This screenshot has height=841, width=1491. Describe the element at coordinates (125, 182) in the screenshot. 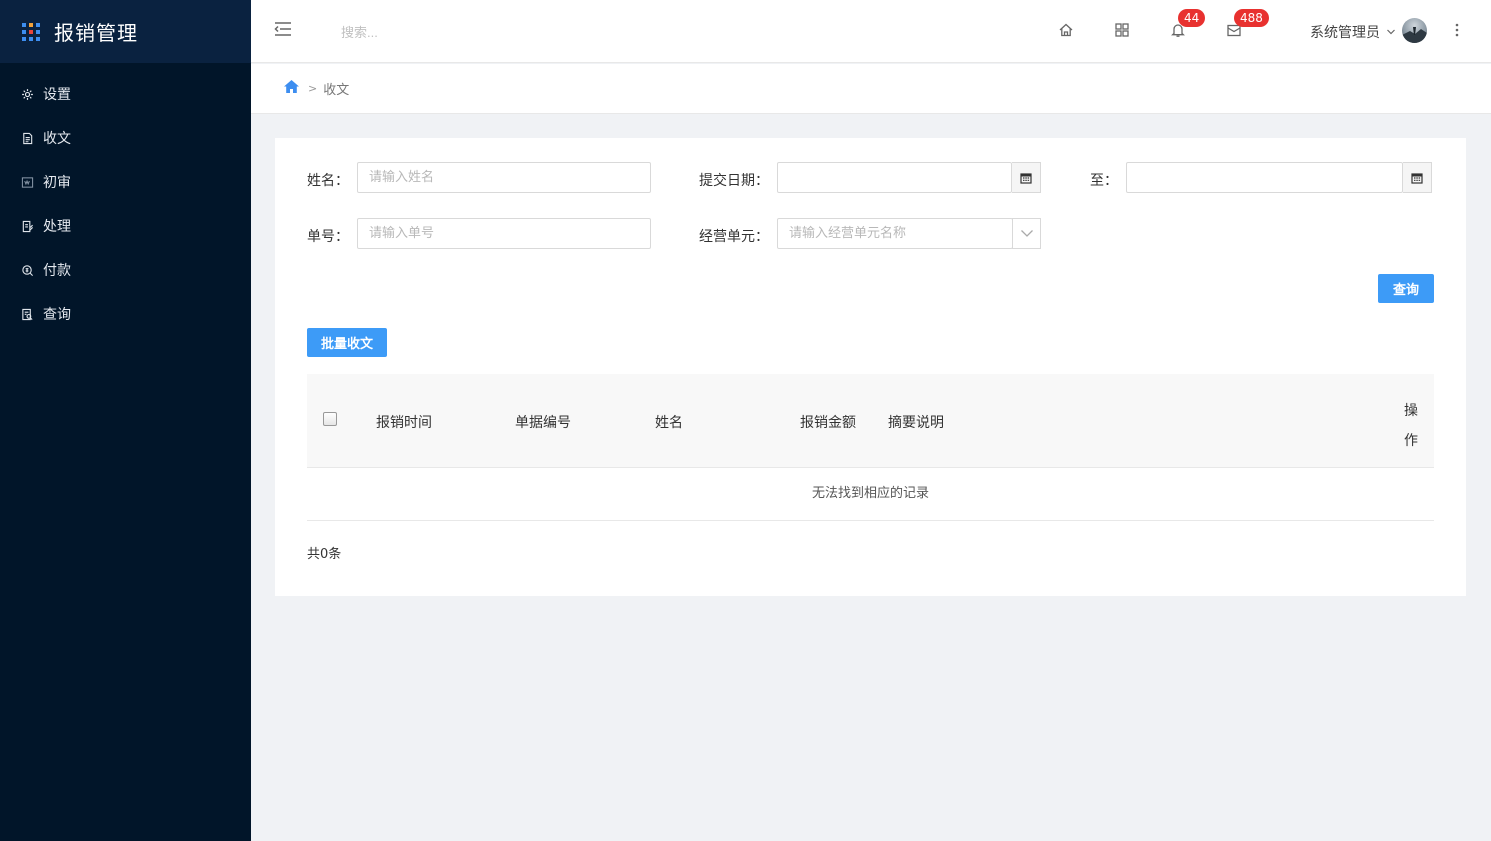

I see `sidebar-item-review: 初审` at that location.